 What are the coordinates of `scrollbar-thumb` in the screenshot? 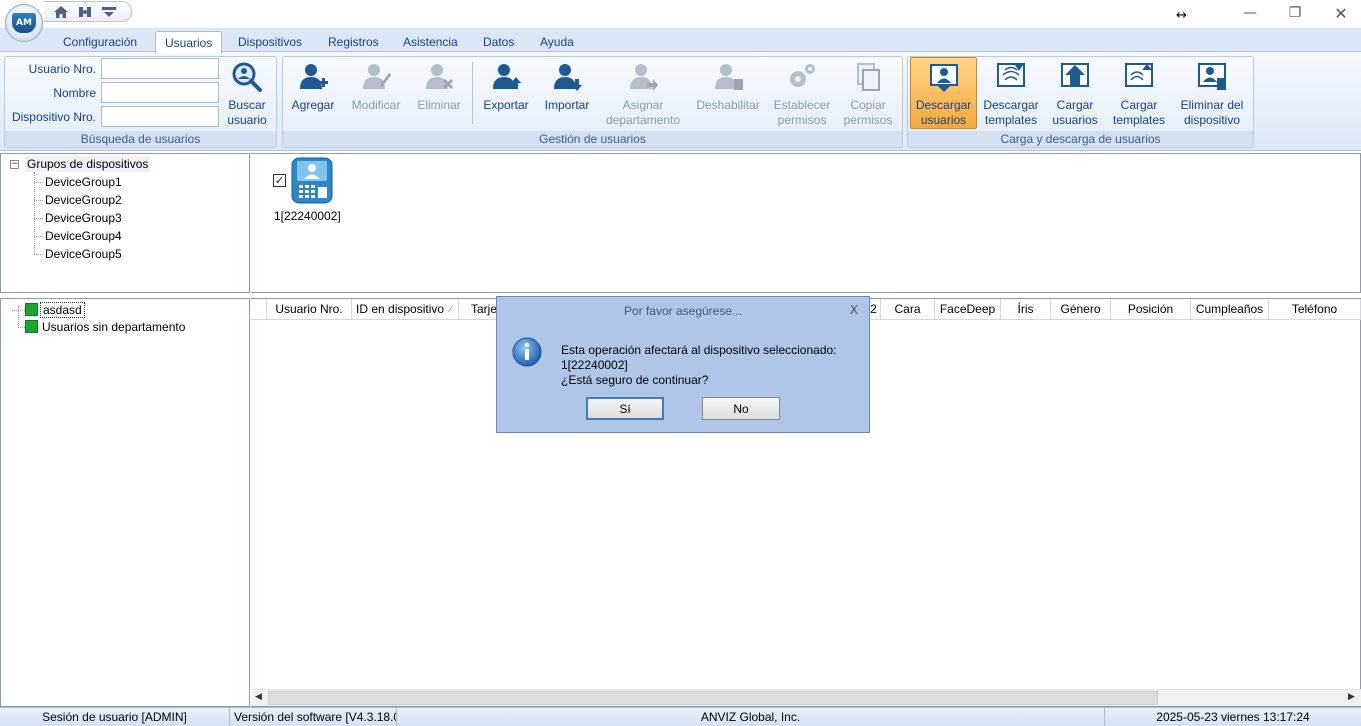 It's located at (713, 698).